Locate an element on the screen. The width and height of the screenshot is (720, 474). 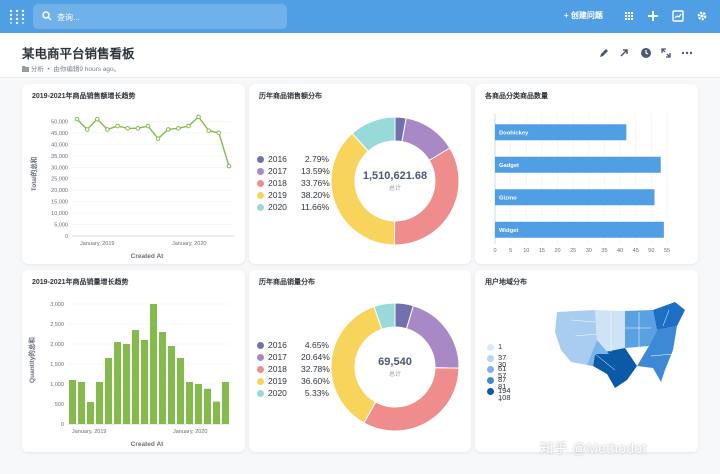
bar-widget is located at coordinates (579, 229).